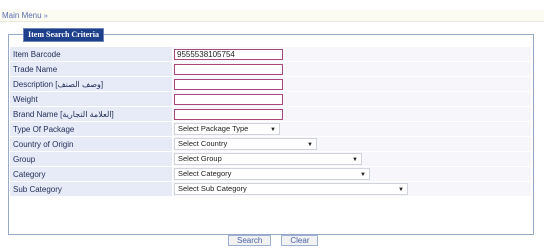  What do you see at coordinates (91, 144) in the screenshot?
I see `country-of-origin-label: Country of Origin` at bounding box center [91, 144].